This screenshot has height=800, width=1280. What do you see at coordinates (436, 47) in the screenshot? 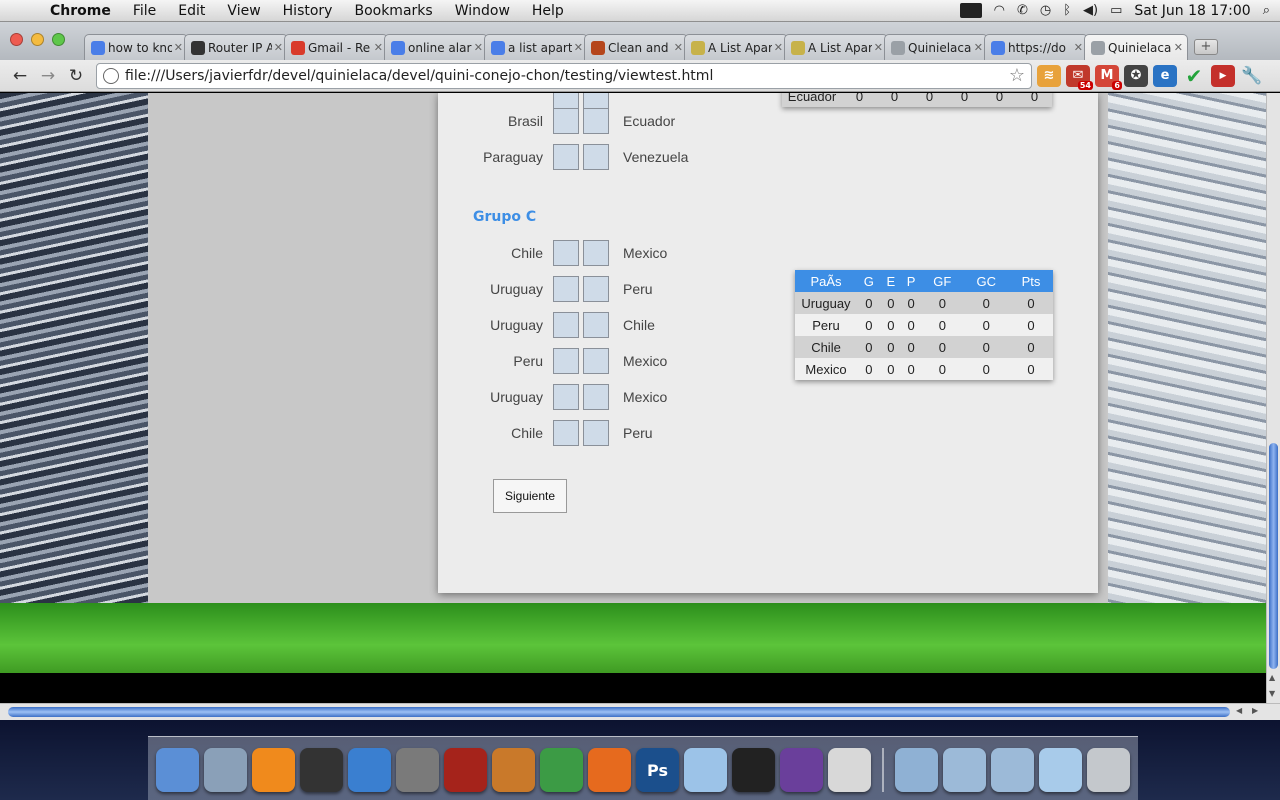
I see `tab-3: online alar ✕` at bounding box center [436, 47].